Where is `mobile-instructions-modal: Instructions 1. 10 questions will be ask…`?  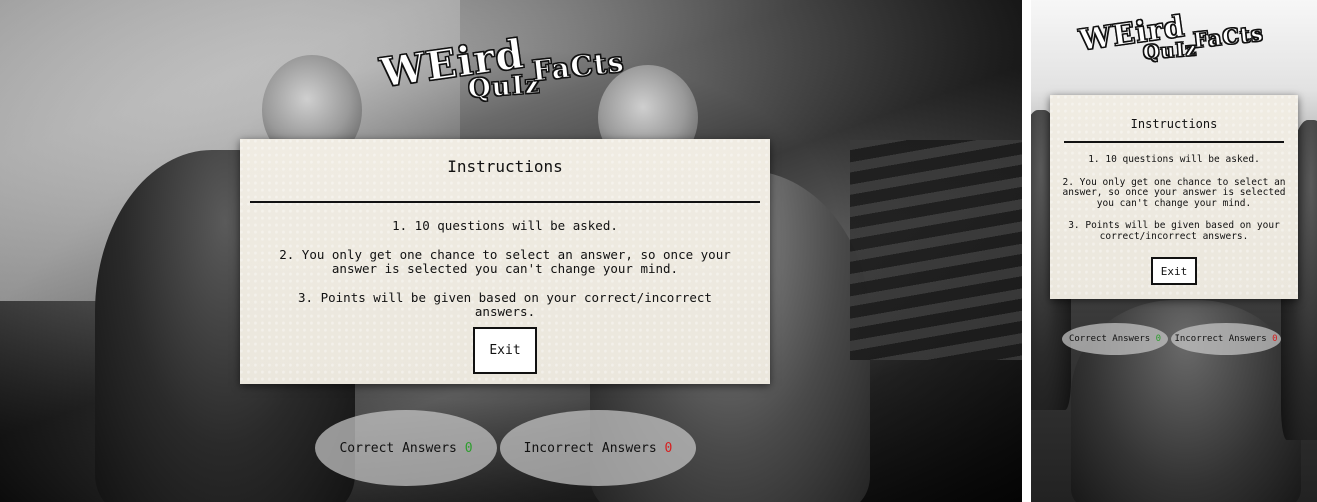
mobile-instructions-modal: Instructions 1. 10 questions will be ask… is located at coordinates (1174, 197).